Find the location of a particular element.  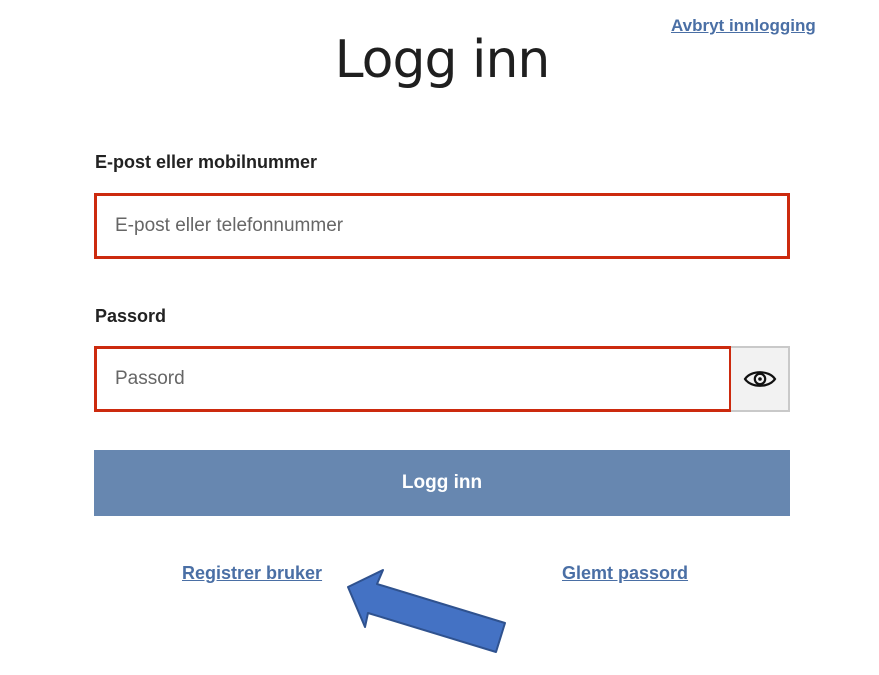

password-field-label: Passord is located at coordinates (131, 316).